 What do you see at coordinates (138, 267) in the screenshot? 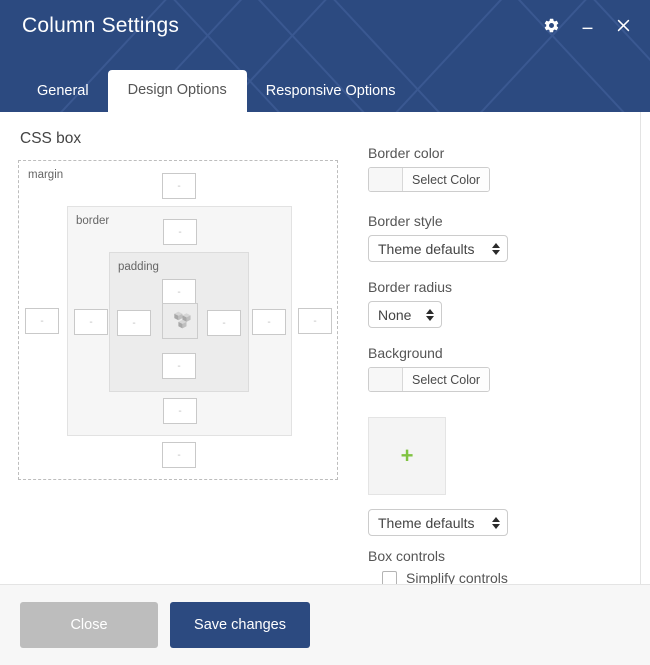
I see `padding-label: padding` at bounding box center [138, 267].